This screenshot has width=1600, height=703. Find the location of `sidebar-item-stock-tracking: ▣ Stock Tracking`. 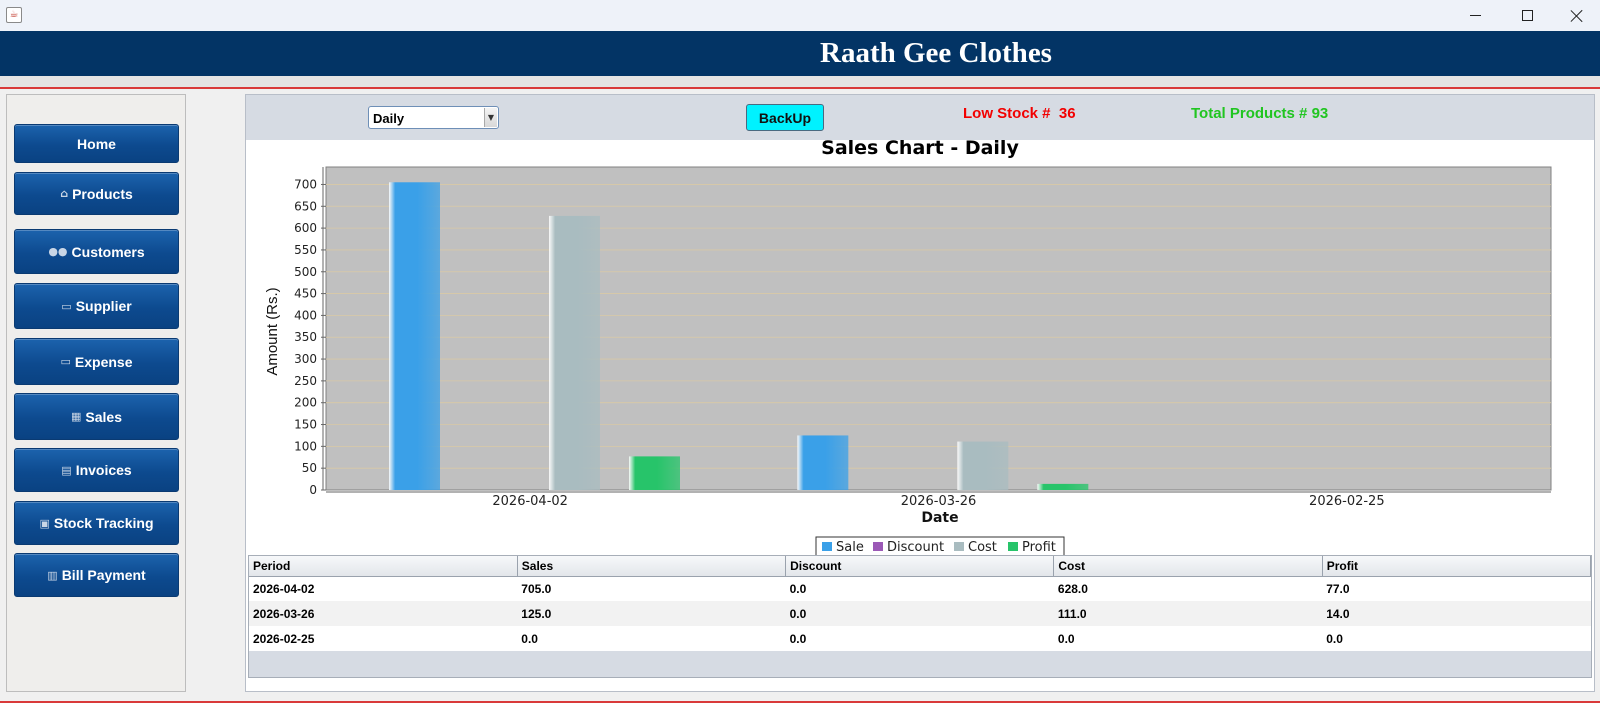

sidebar-item-stock-tracking: ▣ Stock Tracking is located at coordinates (96, 523).